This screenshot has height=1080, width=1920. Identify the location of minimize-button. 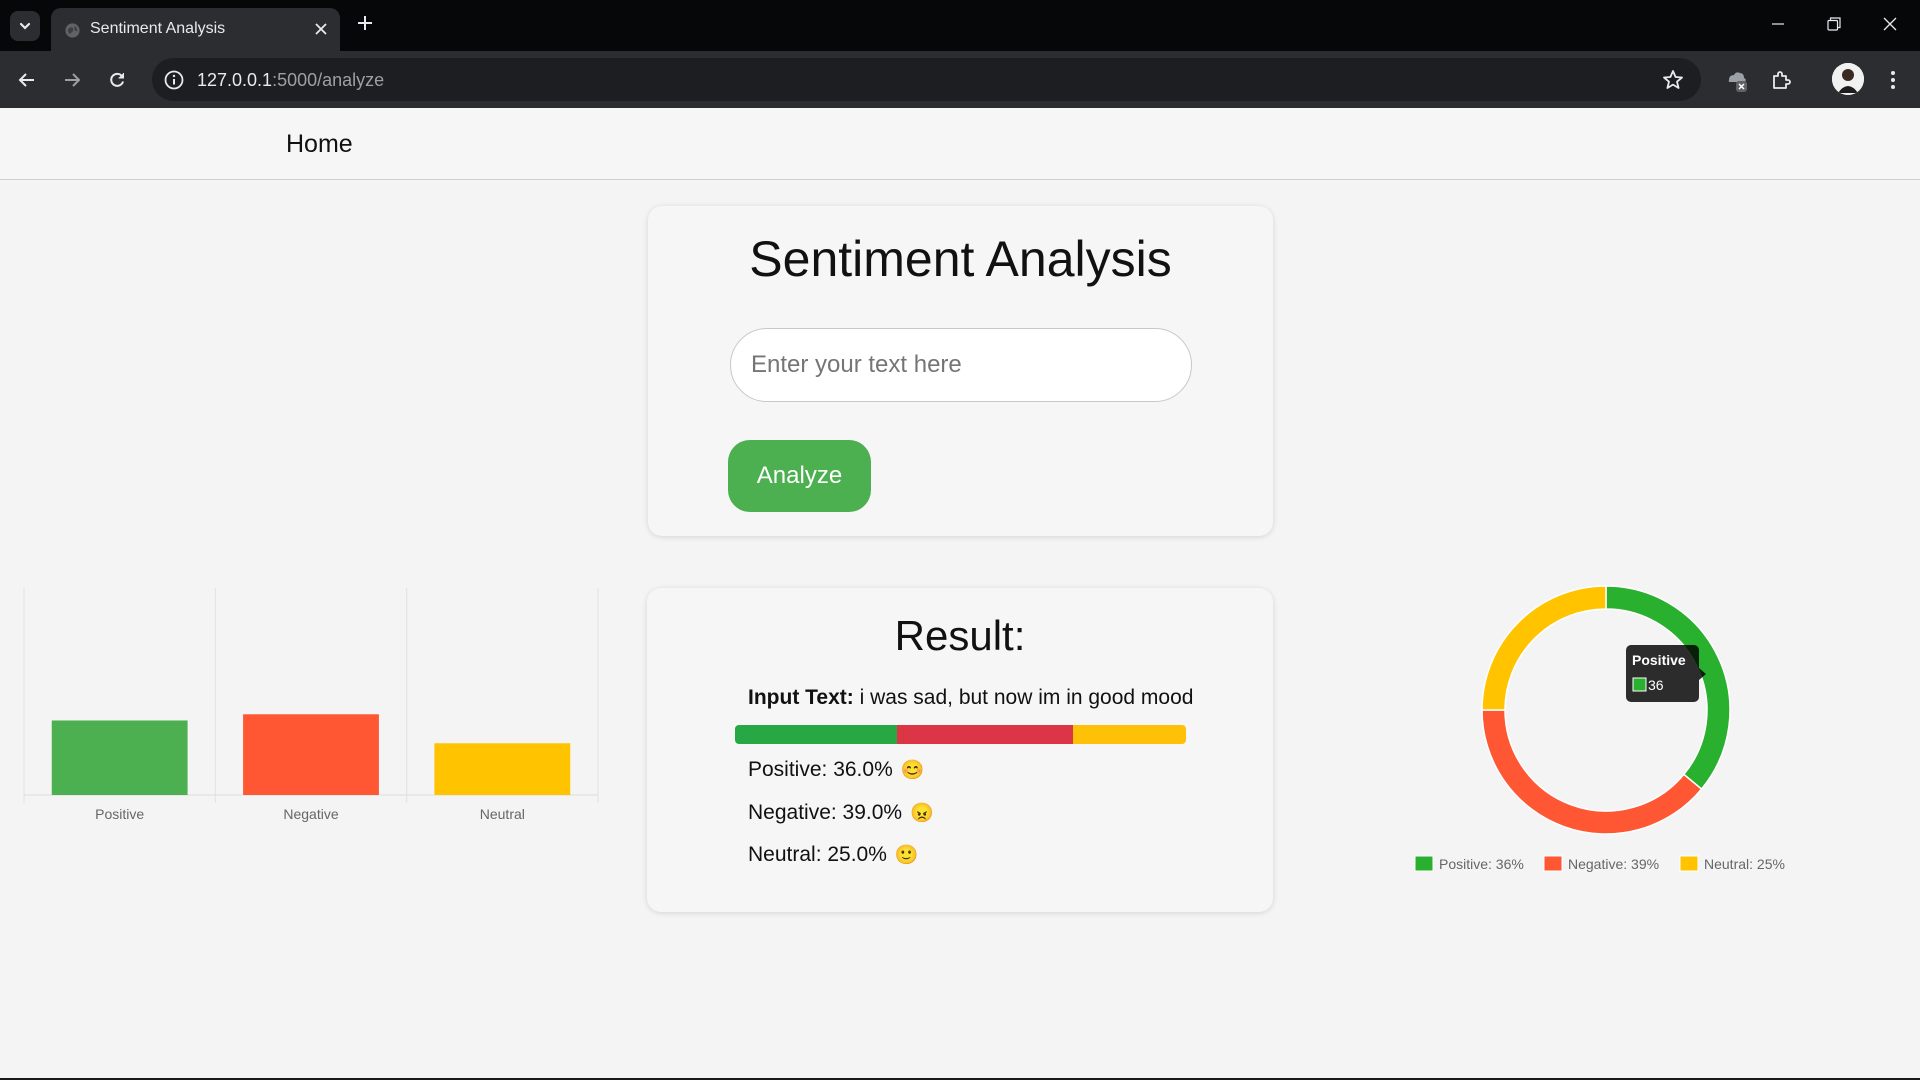
(1778, 24).